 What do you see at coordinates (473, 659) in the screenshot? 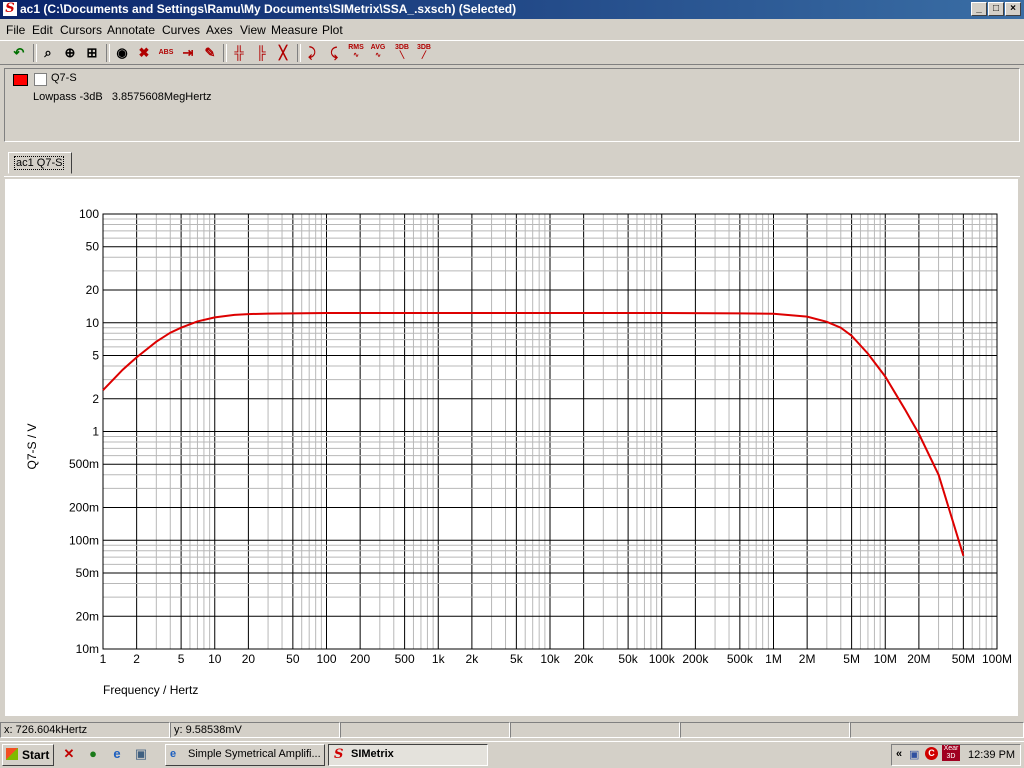
I see `x-tick-label: 2k` at bounding box center [473, 659].